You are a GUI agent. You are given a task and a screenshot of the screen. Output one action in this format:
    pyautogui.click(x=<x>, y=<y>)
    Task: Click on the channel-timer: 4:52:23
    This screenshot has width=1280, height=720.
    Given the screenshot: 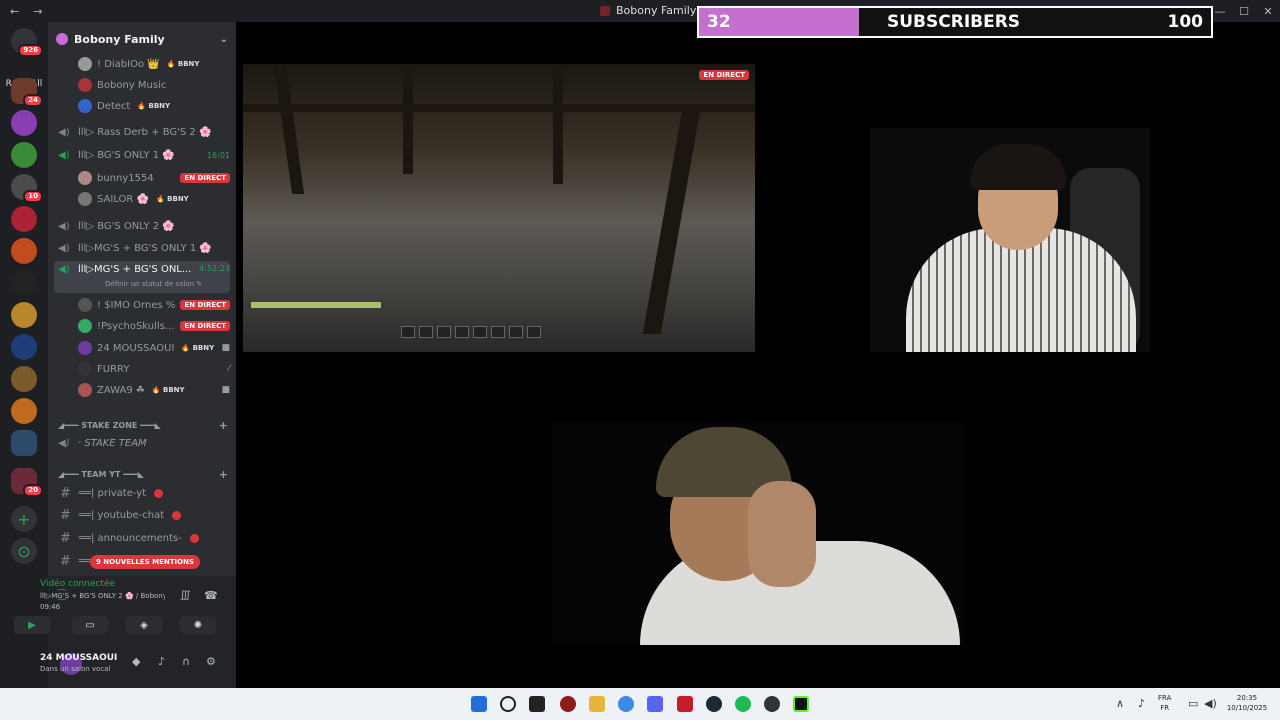 What is the action you would take?
    pyautogui.click(x=214, y=268)
    